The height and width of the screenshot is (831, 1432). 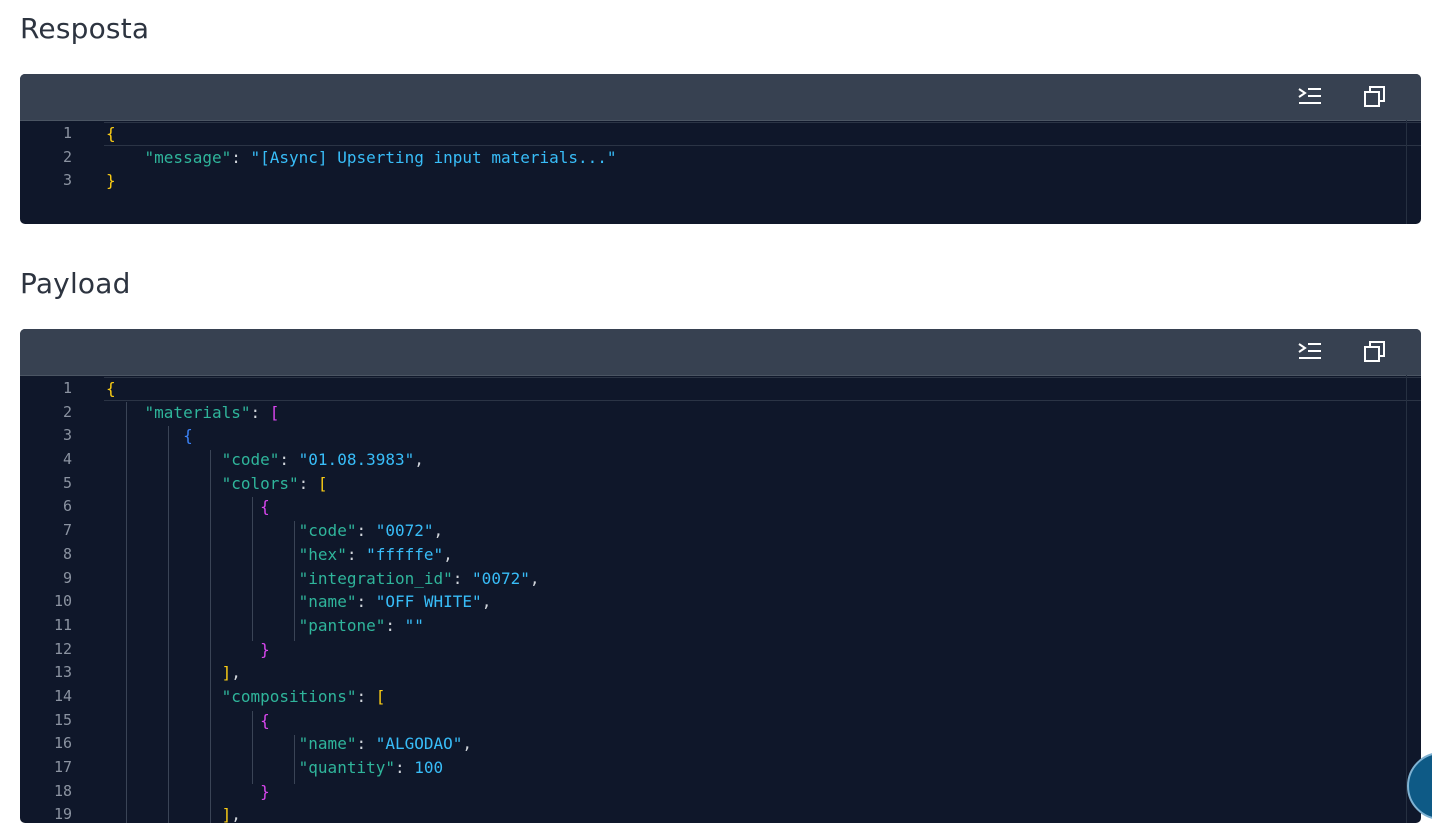 I want to click on code-line: 14 "compositions": [, so click(x=720, y=697).